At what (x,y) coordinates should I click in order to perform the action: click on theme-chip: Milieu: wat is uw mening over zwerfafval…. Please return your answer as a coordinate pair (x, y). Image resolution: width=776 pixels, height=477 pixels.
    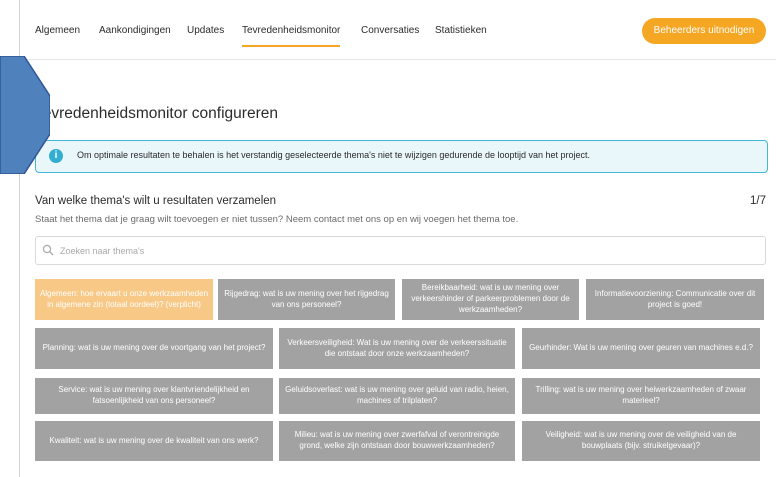
    Looking at the image, I should click on (397, 441).